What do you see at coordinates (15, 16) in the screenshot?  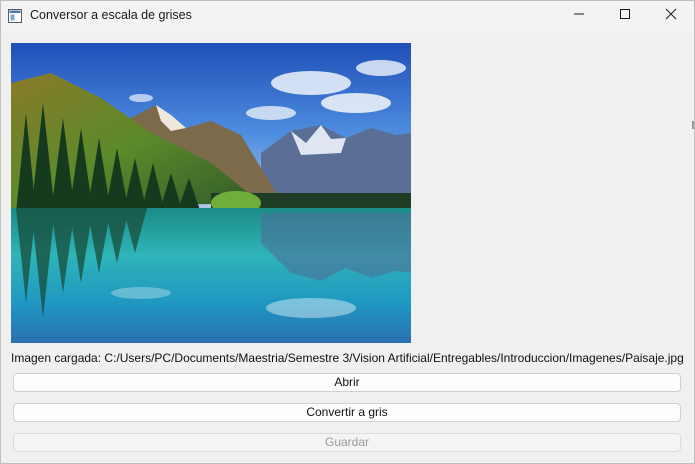 I see `app-window-icon` at bounding box center [15, 16].